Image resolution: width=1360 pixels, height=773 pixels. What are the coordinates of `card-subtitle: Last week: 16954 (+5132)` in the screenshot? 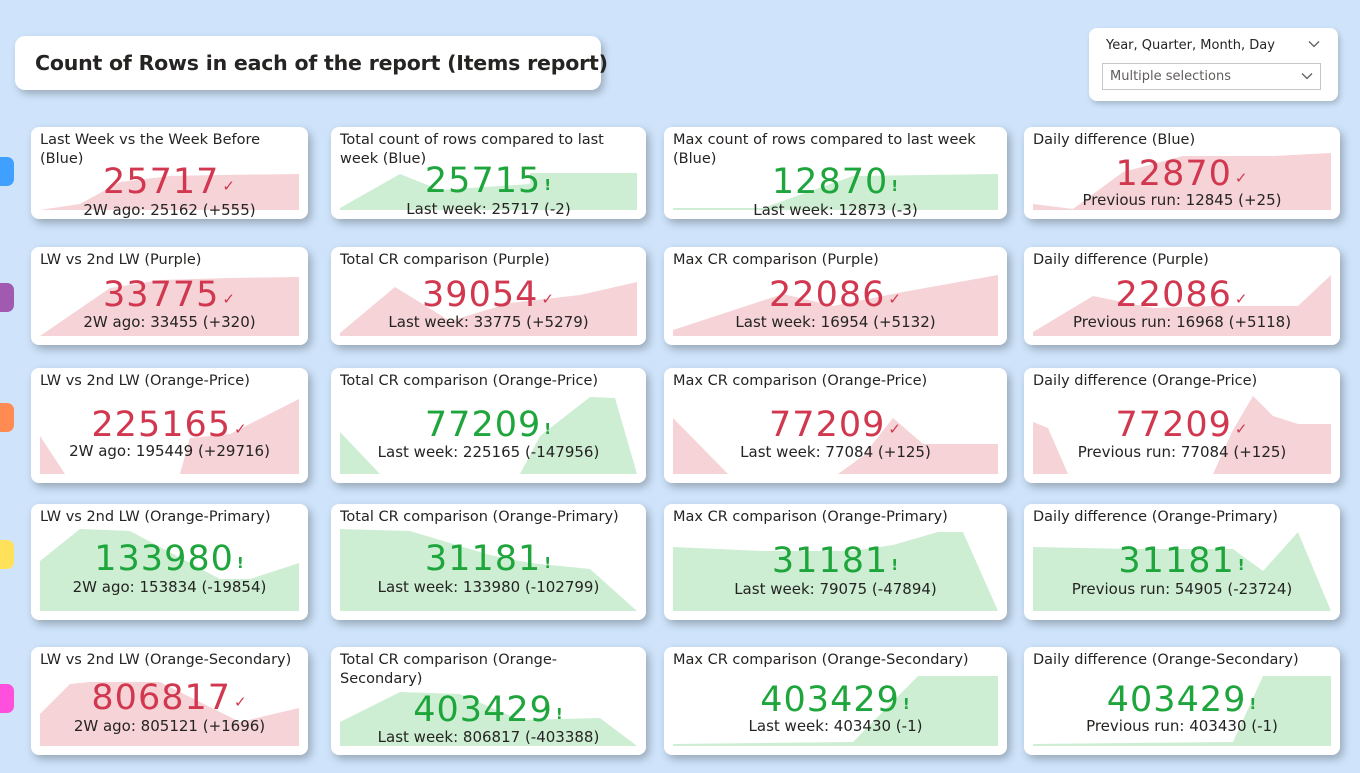 It's located at (835, 322).